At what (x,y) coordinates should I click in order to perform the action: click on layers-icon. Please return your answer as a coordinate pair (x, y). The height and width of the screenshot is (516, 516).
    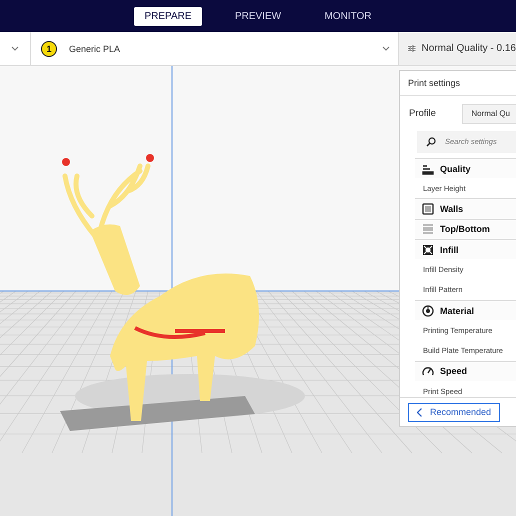
    Looking at the image, I should click on (428, 168).